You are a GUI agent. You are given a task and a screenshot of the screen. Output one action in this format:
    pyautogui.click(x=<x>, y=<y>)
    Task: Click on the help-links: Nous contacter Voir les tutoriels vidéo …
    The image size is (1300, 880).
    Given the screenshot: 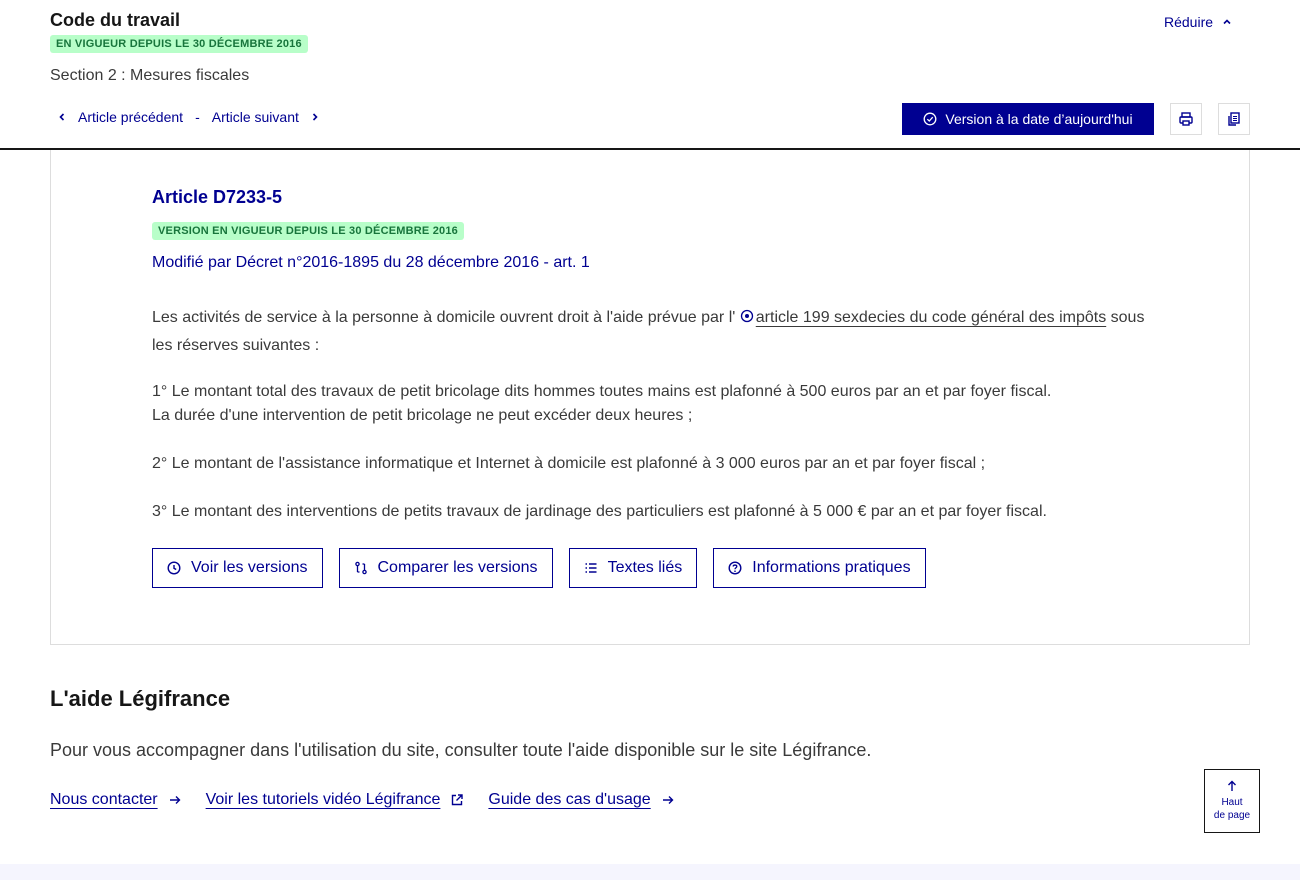 What is the action you would take?
    pyautogui.click(x=362, y=800)
    